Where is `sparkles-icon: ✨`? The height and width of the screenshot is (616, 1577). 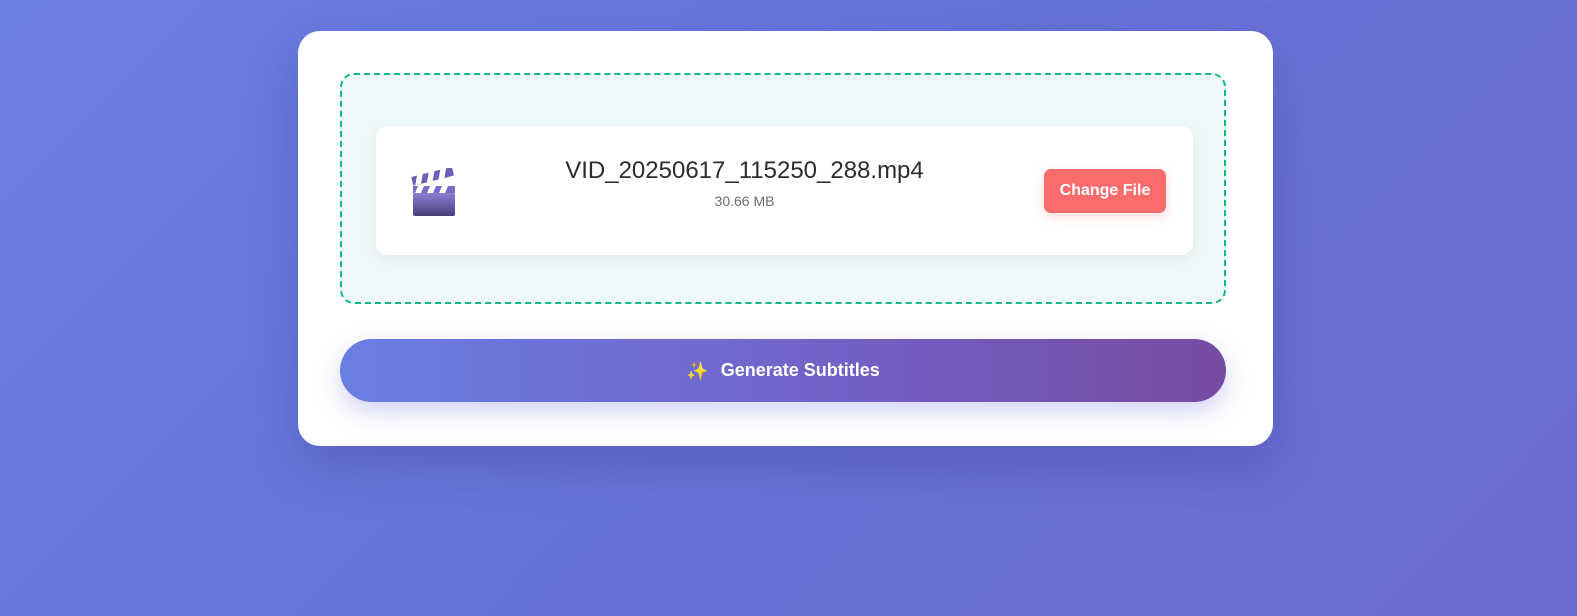 sparkles-icon: ✨ is located at coordinates (697, 370).